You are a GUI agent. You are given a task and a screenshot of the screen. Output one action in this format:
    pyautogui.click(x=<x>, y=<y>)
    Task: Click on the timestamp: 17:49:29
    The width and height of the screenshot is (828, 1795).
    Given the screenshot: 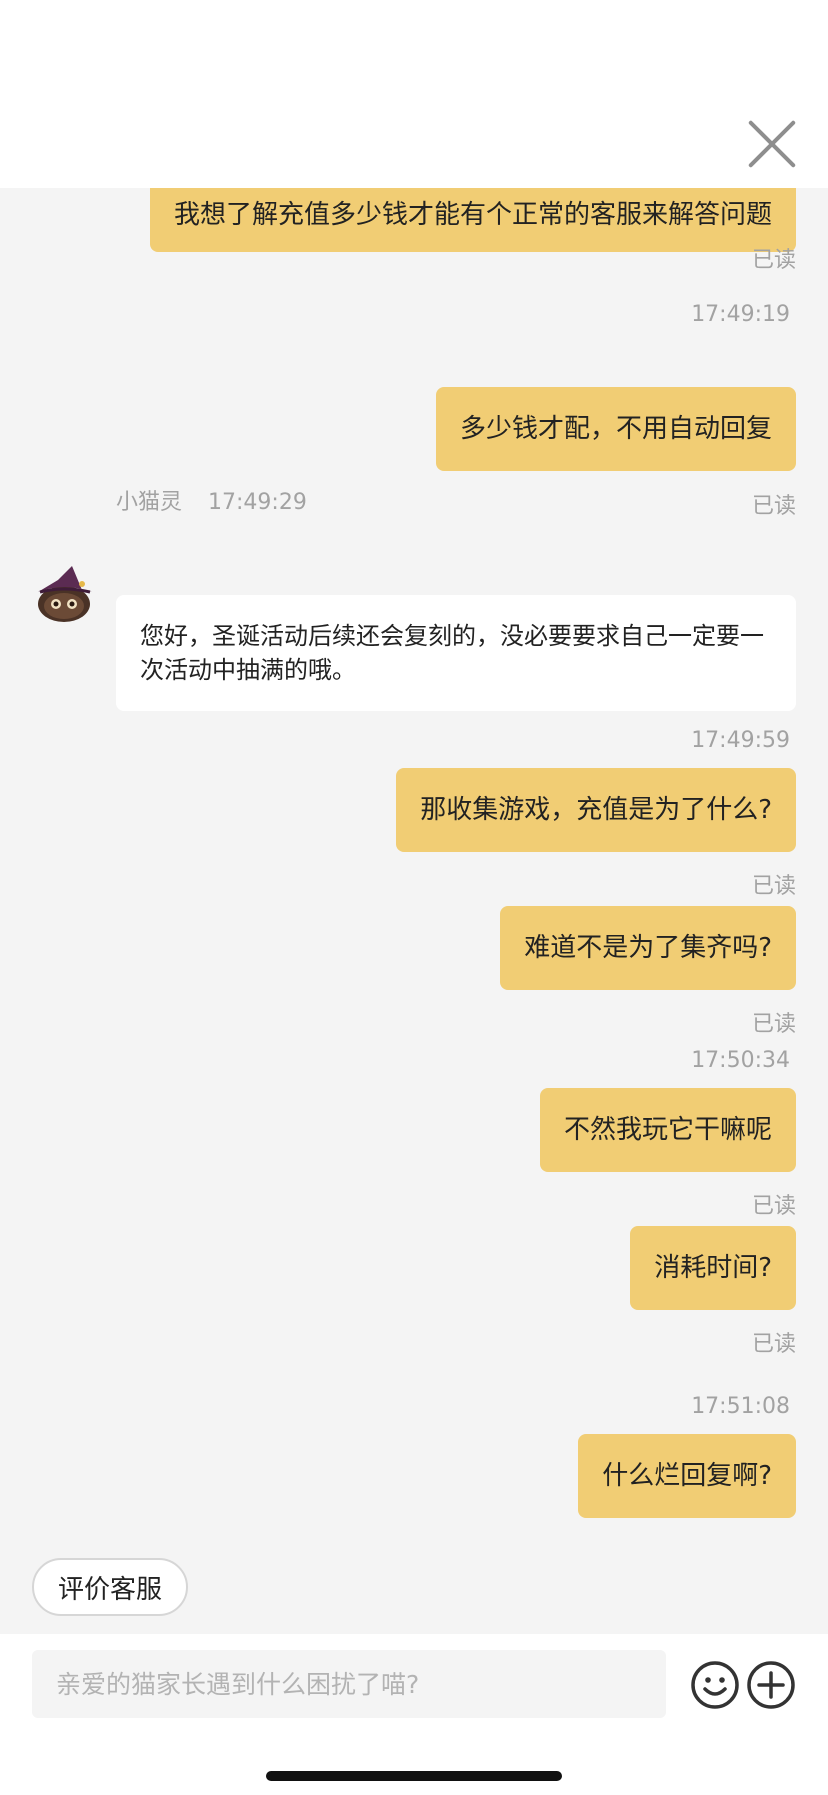 What is the action you would take?
    pyautogui.click(x=257, y=502)
    